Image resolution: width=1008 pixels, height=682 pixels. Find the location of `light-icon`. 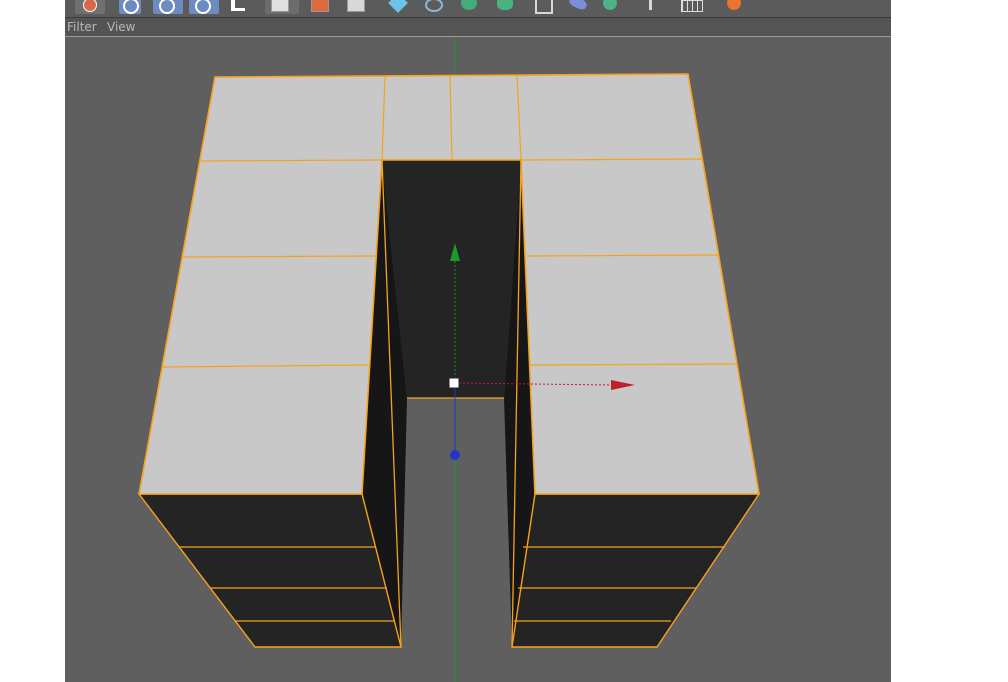

light-icon is located at coordinates (654, 7).